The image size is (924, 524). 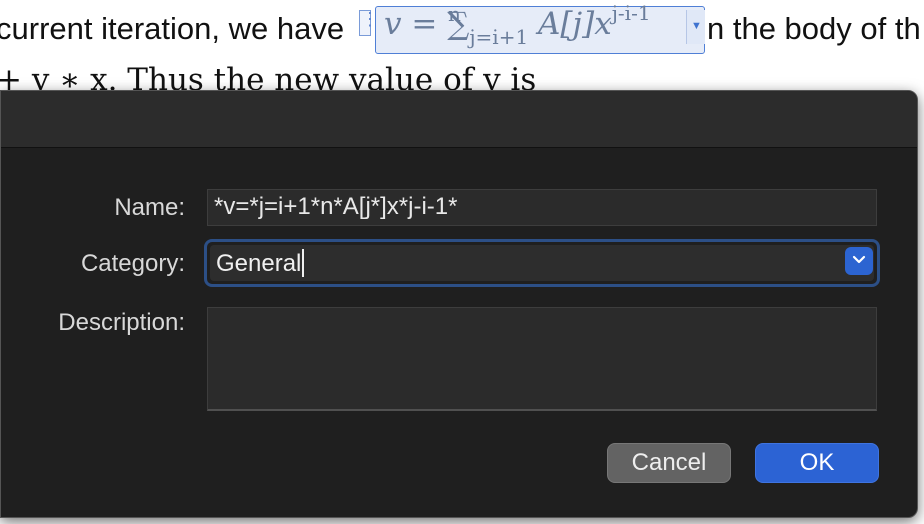 What do you see at coordinates (499, 37) in the screenshot?
I see `sum-lower-limit: j=i+1` at bounding box center [499, 37].